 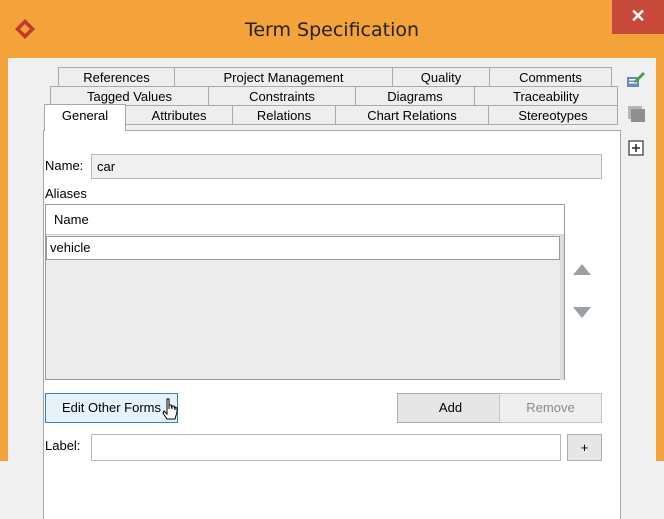 I want to click on add-button: Add, so click(x=450, y=408).